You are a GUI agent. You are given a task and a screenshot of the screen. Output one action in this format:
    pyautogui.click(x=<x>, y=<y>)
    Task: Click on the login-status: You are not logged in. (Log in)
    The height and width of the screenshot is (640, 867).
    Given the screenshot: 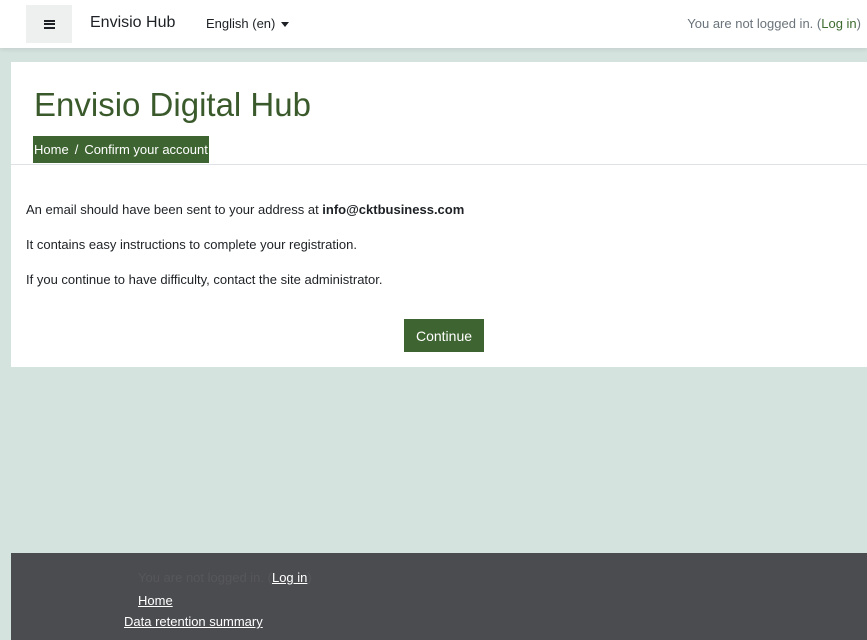 What is the action you would take?
    pyautogui.click(x=774, y=23)
    